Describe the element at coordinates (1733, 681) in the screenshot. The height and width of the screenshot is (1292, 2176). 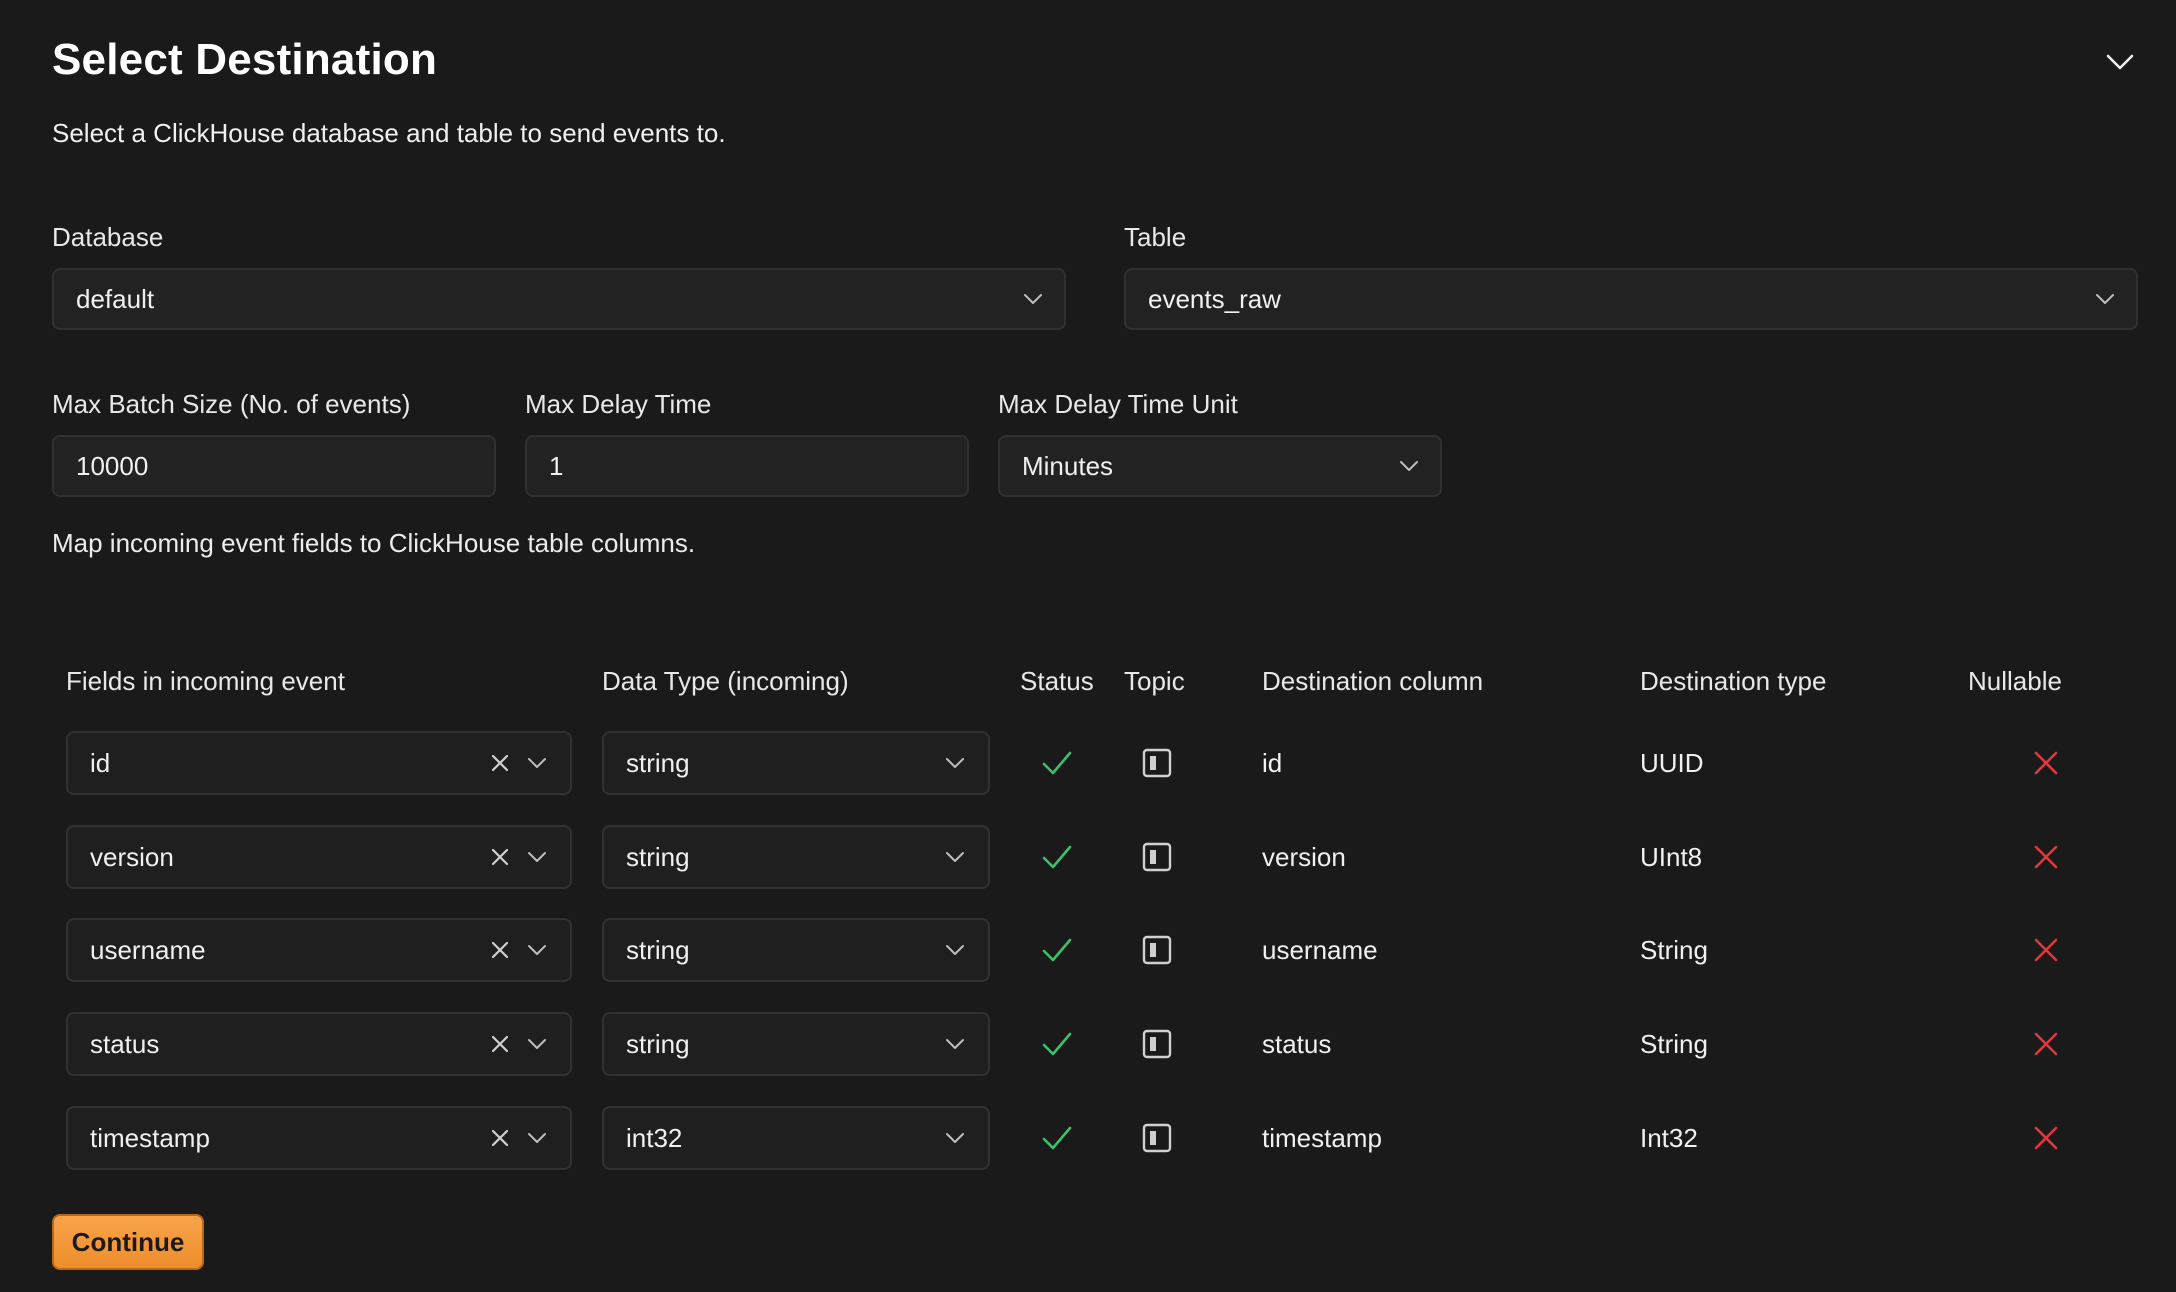
I see `header-destination-type: Destination type` at that location.